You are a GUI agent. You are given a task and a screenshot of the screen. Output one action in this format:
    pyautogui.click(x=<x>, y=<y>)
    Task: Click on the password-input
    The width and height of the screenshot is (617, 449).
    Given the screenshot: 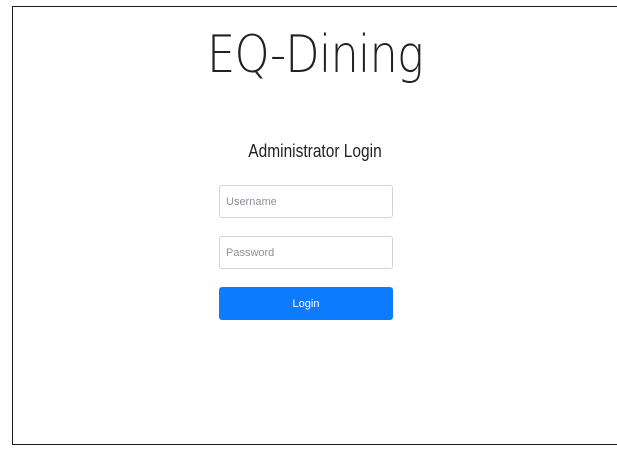 What is the action you would take?
    pyautogui.click(x=306, y=252)
    